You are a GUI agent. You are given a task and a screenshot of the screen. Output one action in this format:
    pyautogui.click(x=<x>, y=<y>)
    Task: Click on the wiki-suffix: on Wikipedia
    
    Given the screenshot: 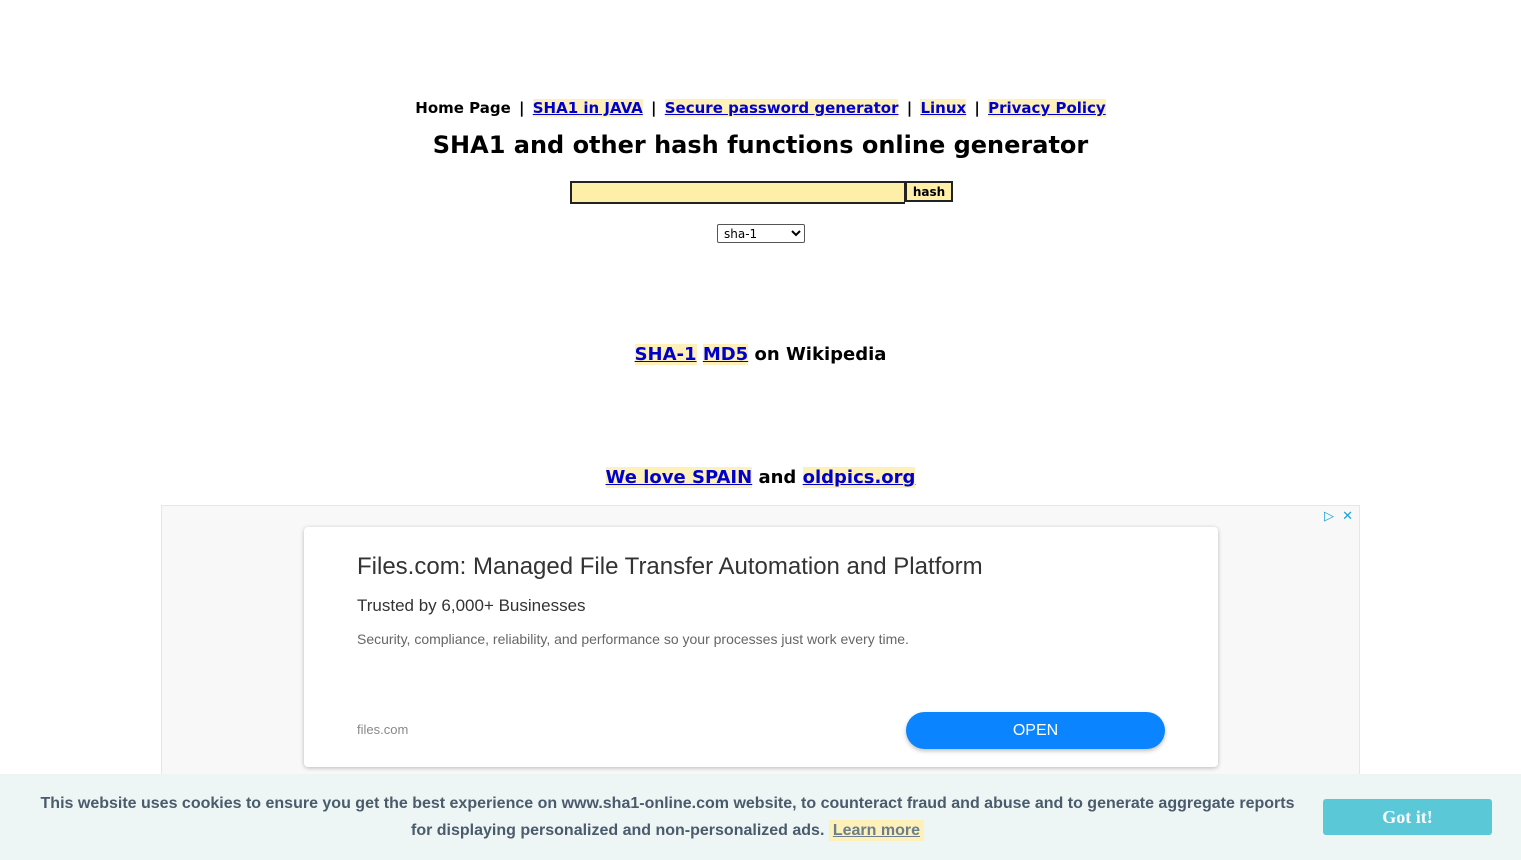 What is the action you would take?
    pyautogui.click(x=820, y=354)
    